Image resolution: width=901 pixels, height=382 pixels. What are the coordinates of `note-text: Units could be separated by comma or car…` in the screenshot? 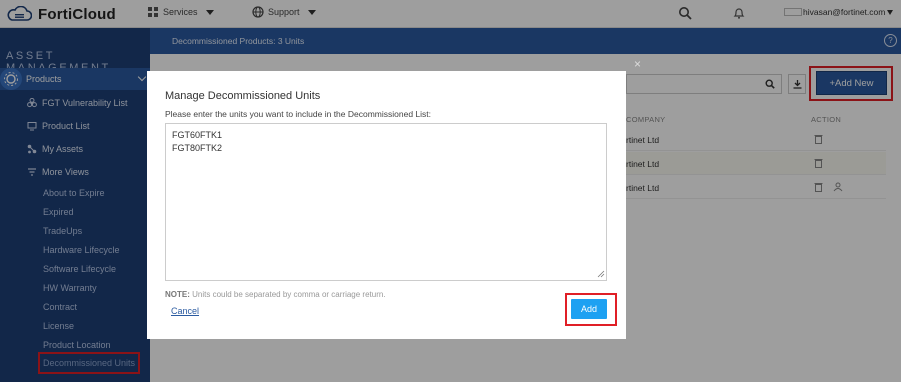 It's located at (287, 294).